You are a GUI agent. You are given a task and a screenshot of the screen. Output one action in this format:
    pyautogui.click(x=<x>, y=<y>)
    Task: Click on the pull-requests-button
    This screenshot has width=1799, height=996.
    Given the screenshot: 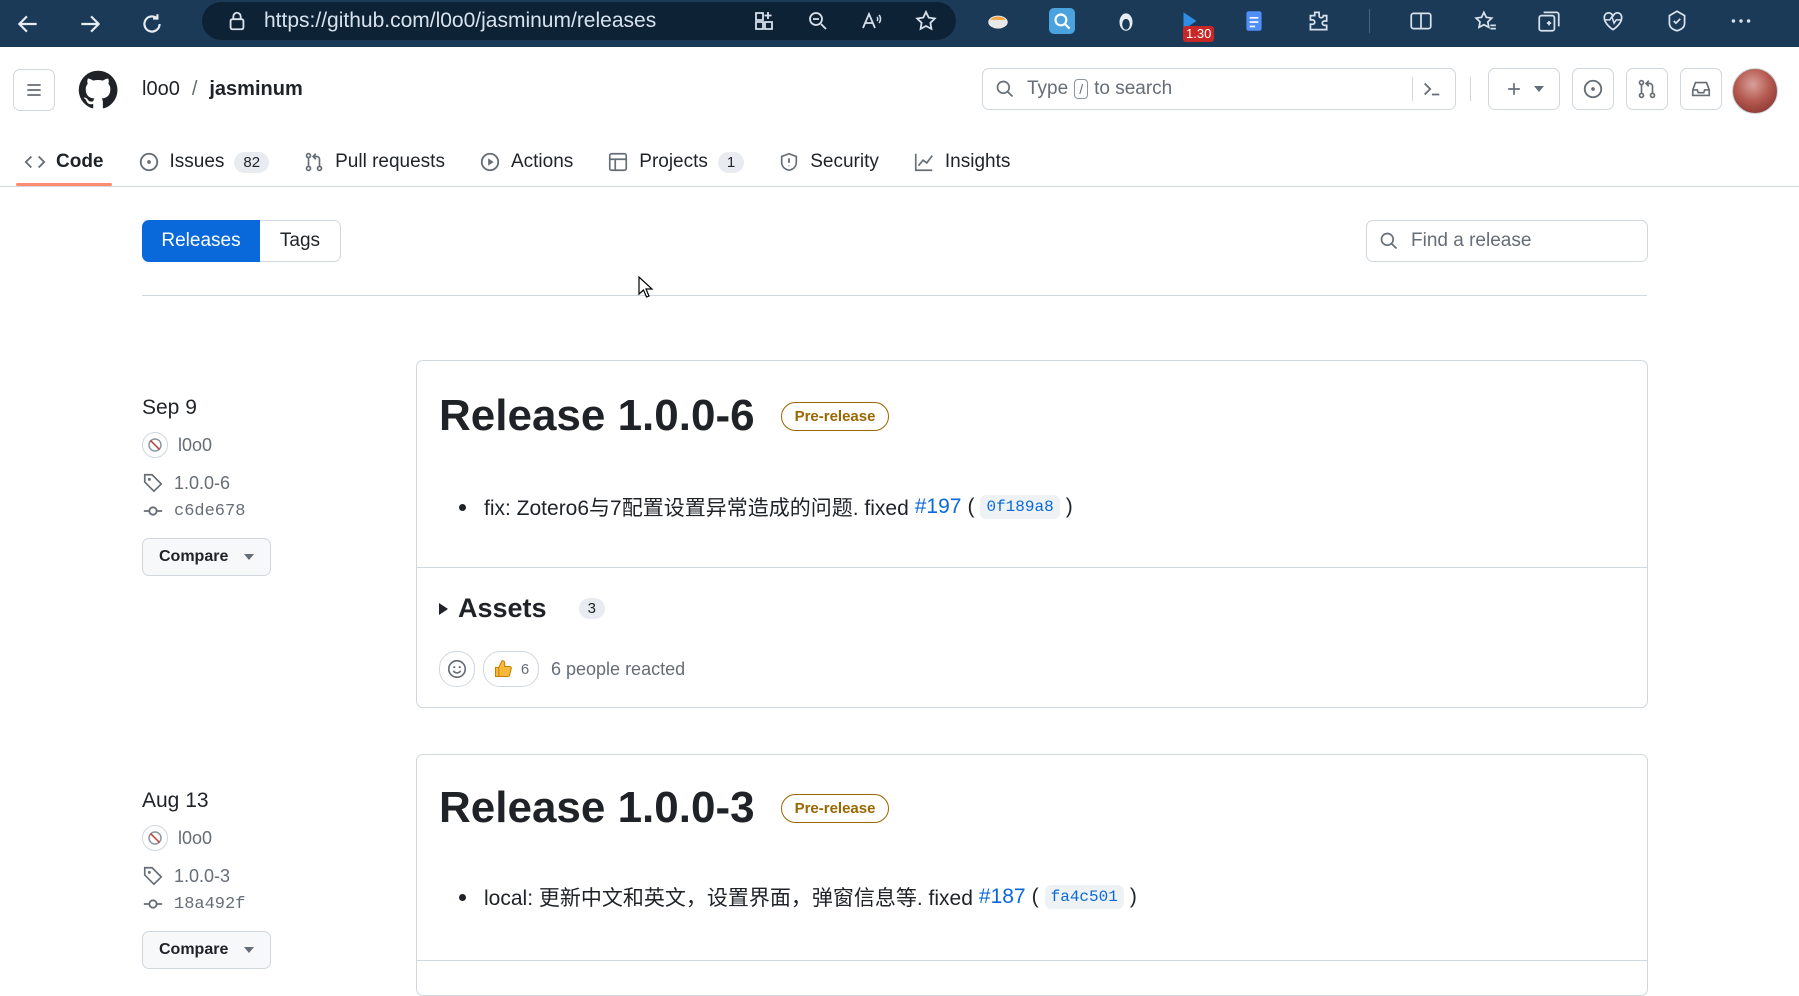 What is the action you would take?
    pyautogui.click(x=1647, y=89)
    